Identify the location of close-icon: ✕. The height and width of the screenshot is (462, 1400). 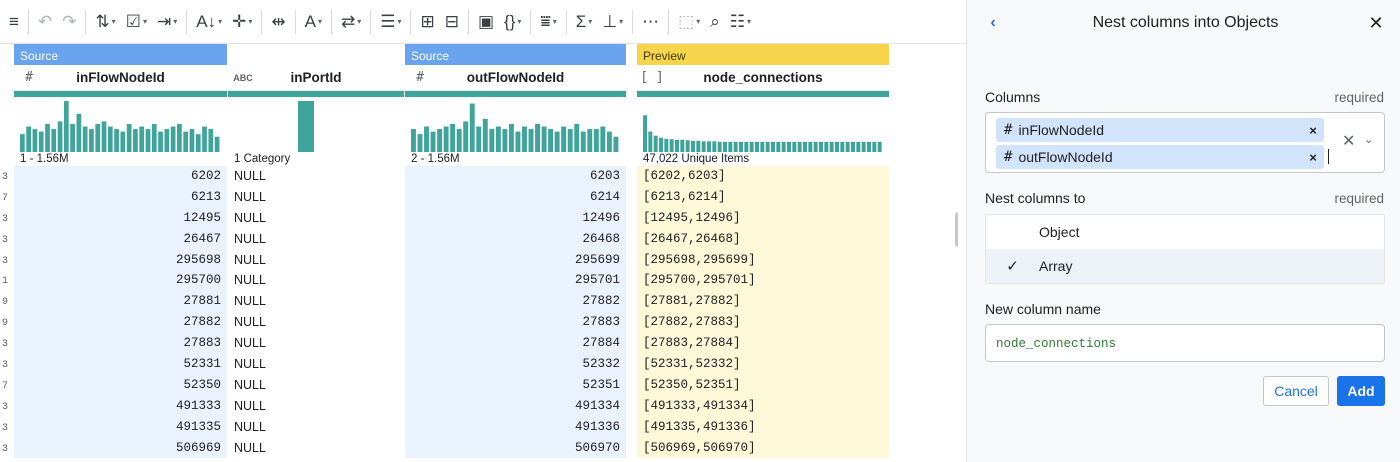
(1376, 23).